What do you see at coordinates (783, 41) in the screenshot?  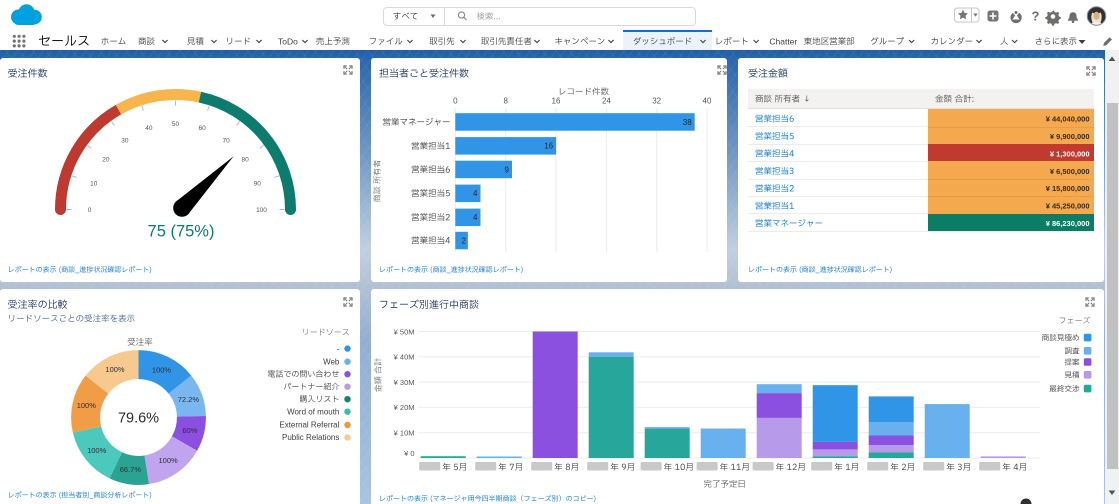 I see `svg-text: Chatter` at bounding box center [783, 41].